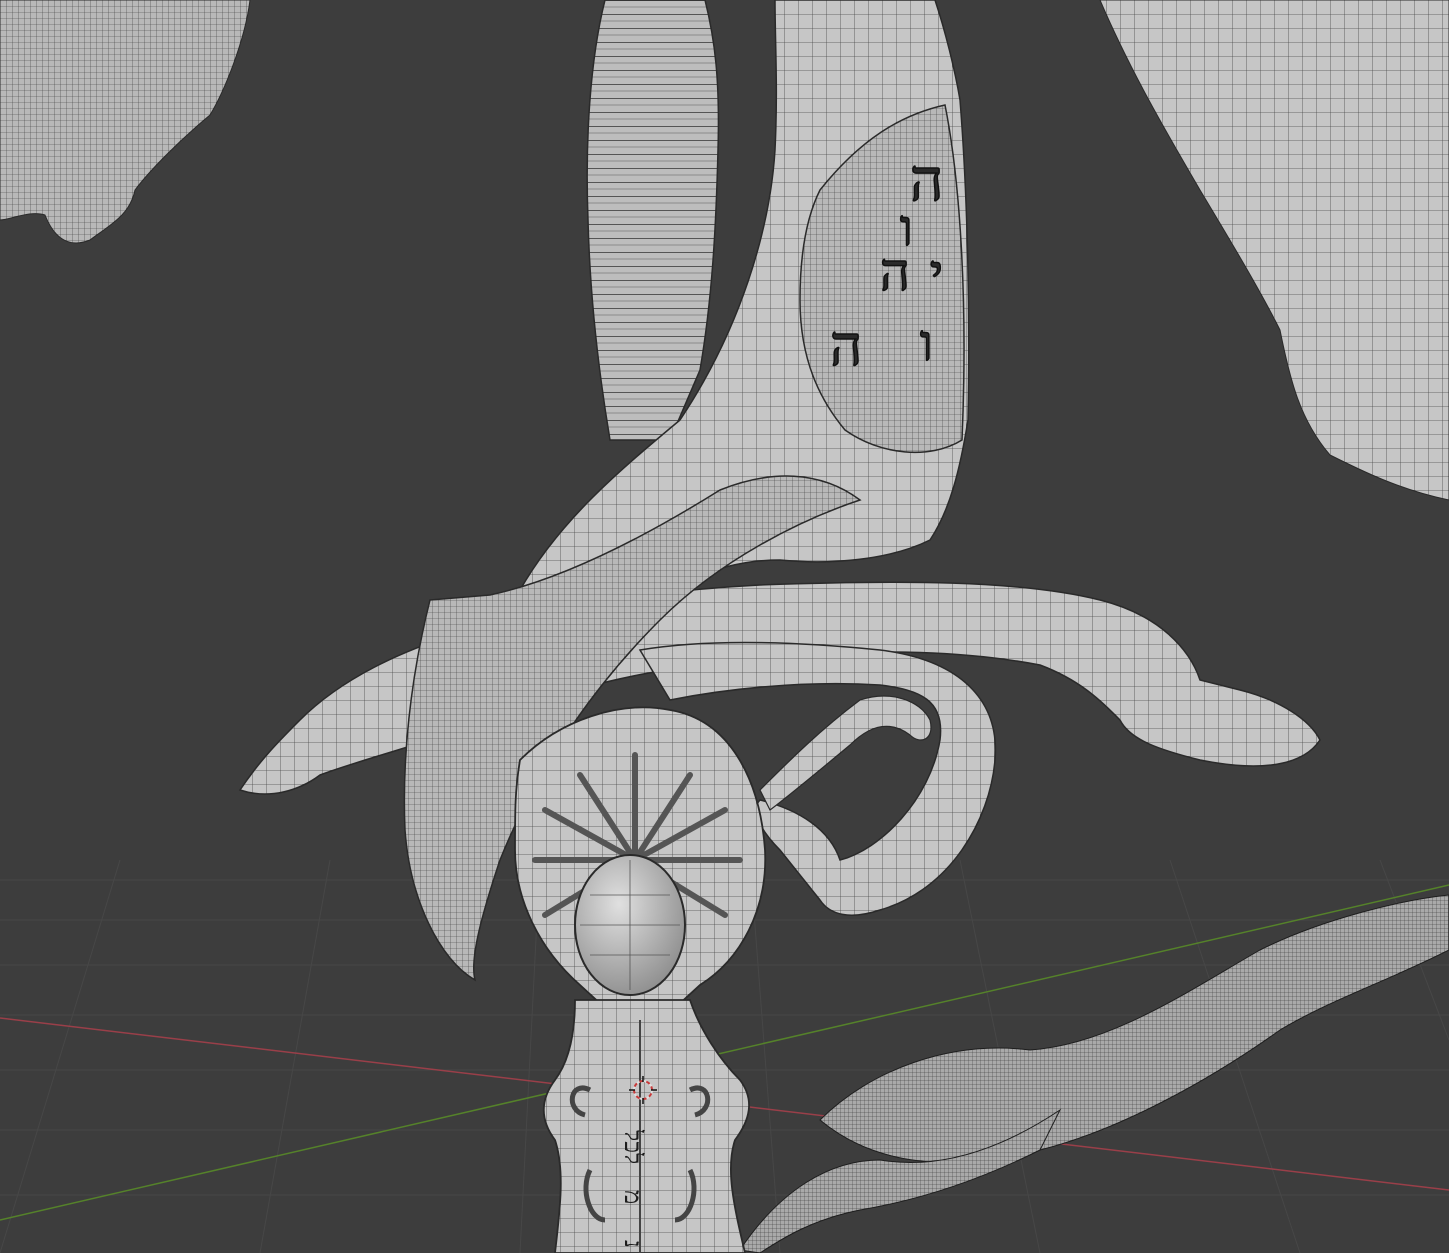 The height and width of the screenshot is (1253, 1449). Describe the element at coordinates (845, 753) in the screenshot. I see `guard-curl` at that location.